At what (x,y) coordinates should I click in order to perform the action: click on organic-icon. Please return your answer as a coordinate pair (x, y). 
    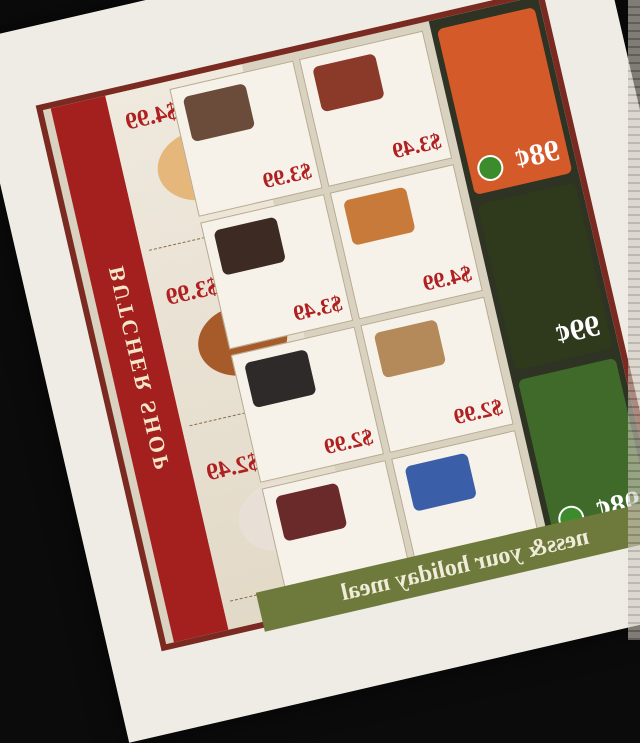
    Looking at the image, I should click on (490, 168).